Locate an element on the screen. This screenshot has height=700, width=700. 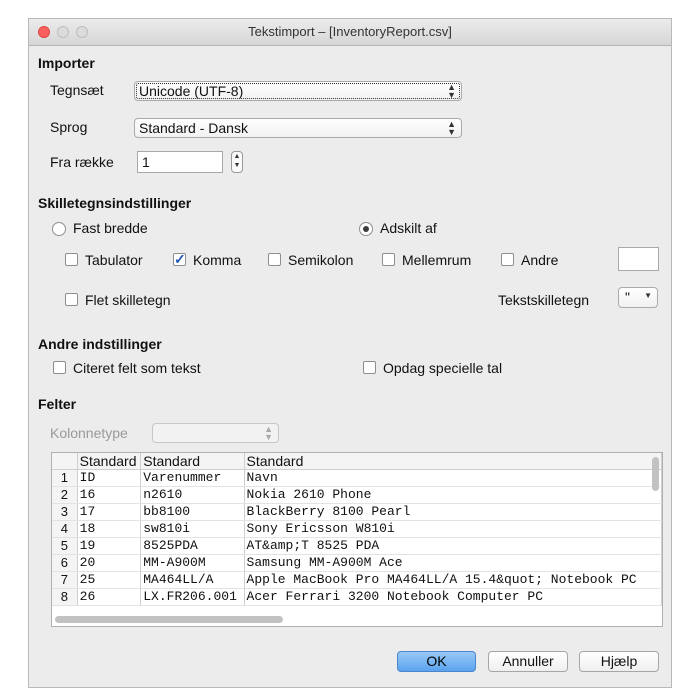
table-row: 6 20 MM-A900M Samsung MM-A900M Ace is located at coordinates (357, 563).